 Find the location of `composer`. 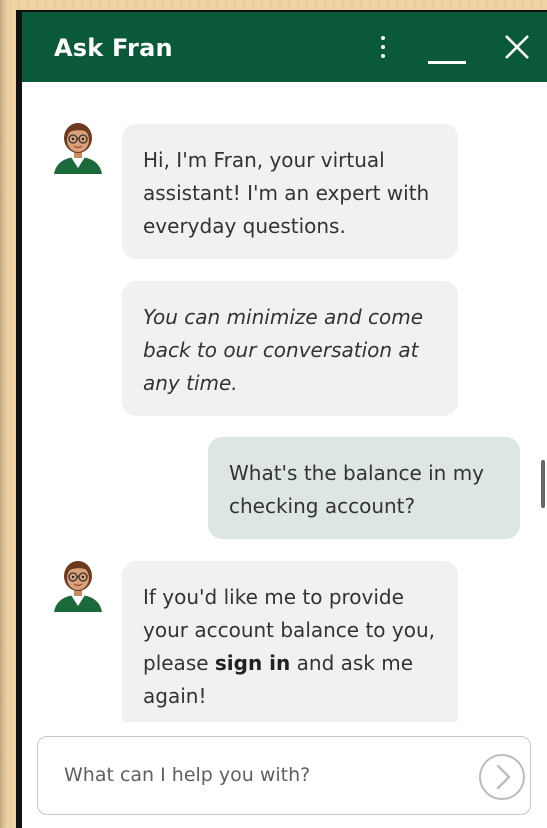

composer is located at coordinates (284, 775).